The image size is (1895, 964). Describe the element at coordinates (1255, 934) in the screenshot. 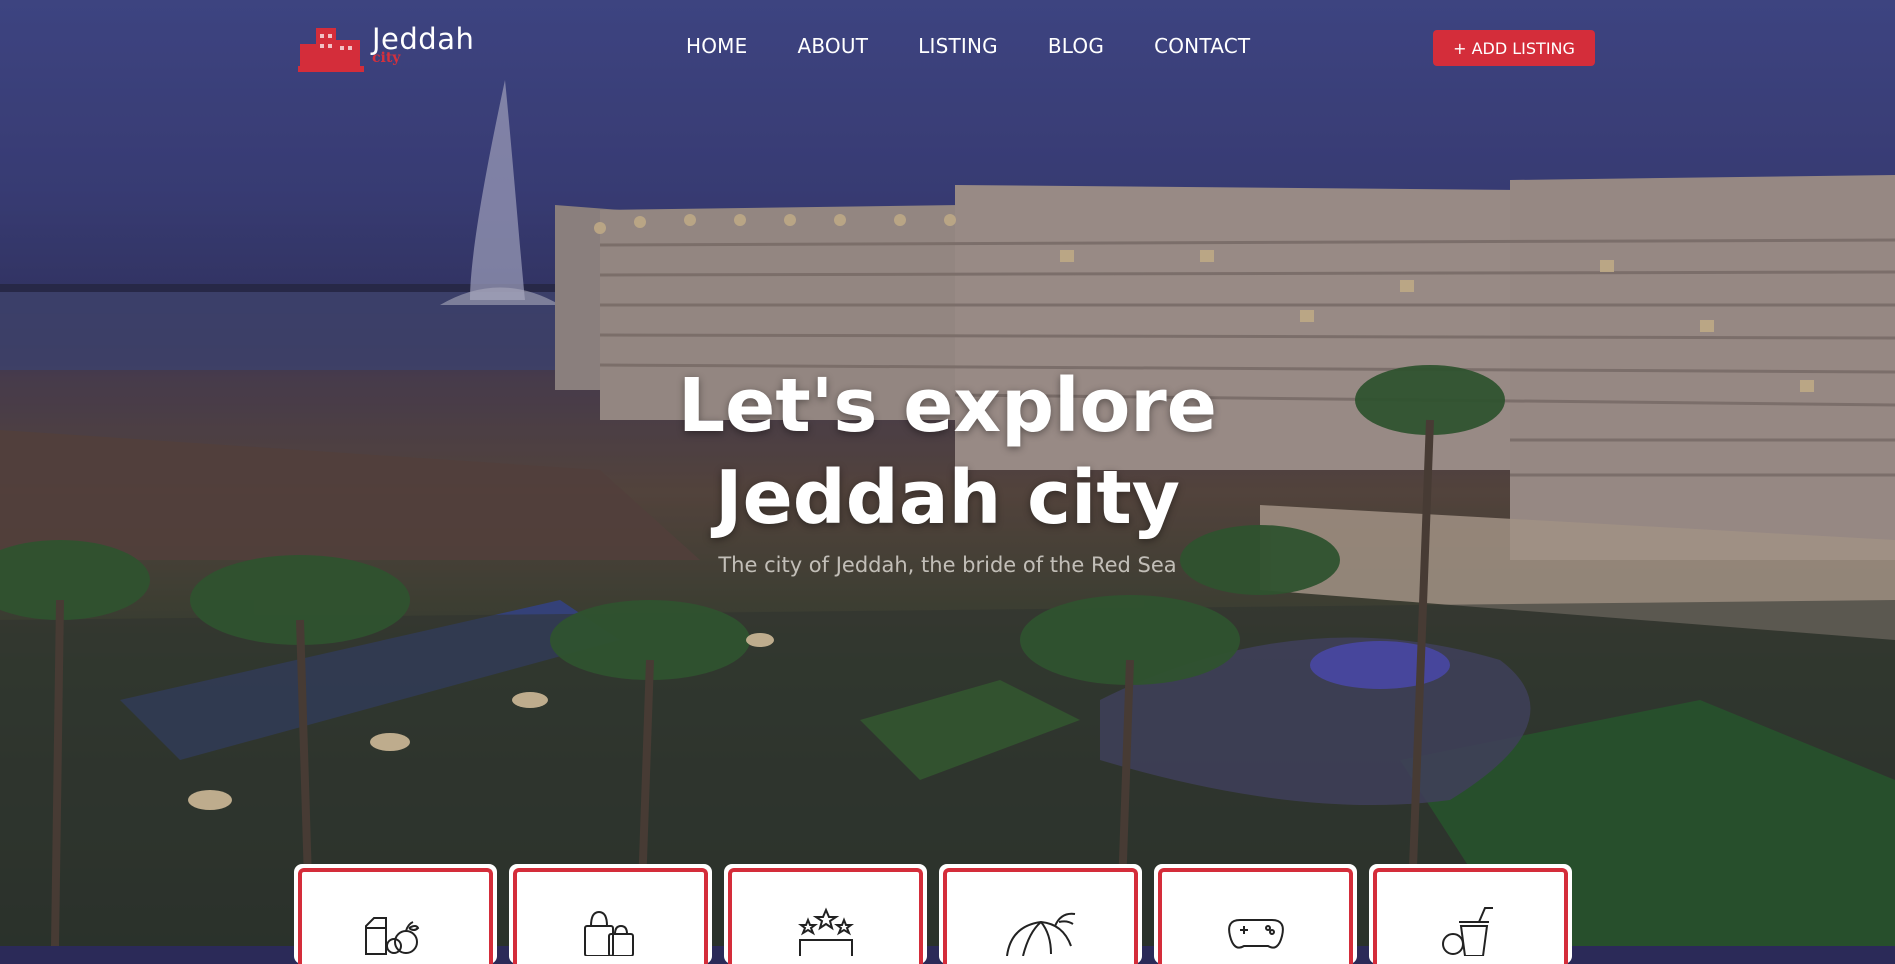

I see `gaming-icon` at that location.